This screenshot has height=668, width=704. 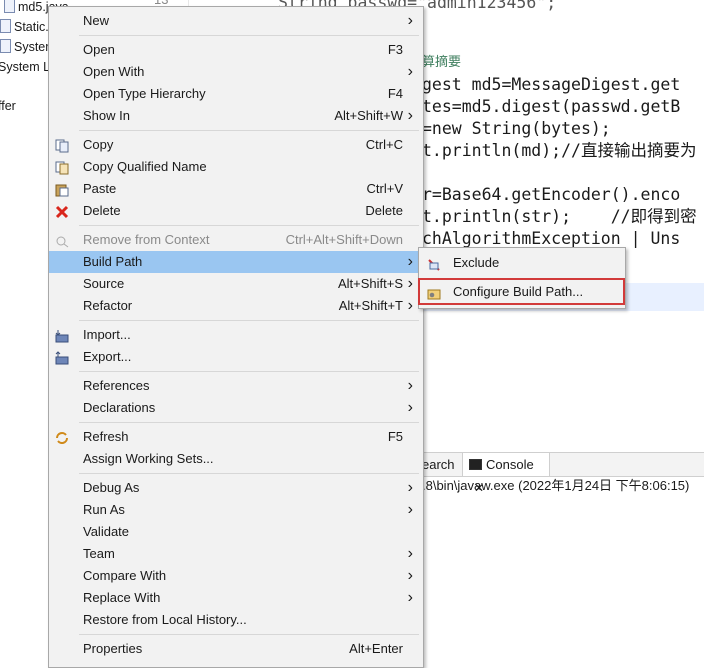 I want to click on menu-item-label: Remove from Context, so click(x=146, y=239).